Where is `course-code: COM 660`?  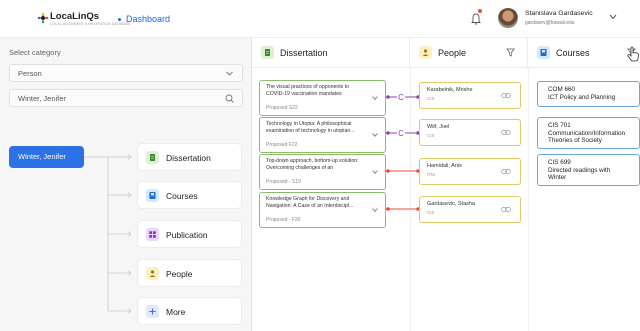 course-code: COM 660 is located at coordinates (561, 89).